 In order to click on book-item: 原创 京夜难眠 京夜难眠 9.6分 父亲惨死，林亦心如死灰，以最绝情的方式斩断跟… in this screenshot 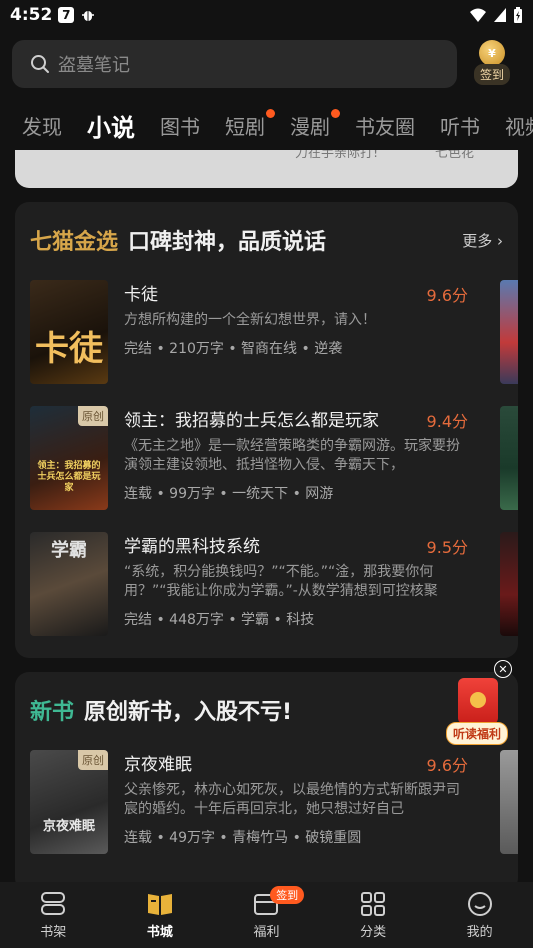, I will do `click(249, 802)`.